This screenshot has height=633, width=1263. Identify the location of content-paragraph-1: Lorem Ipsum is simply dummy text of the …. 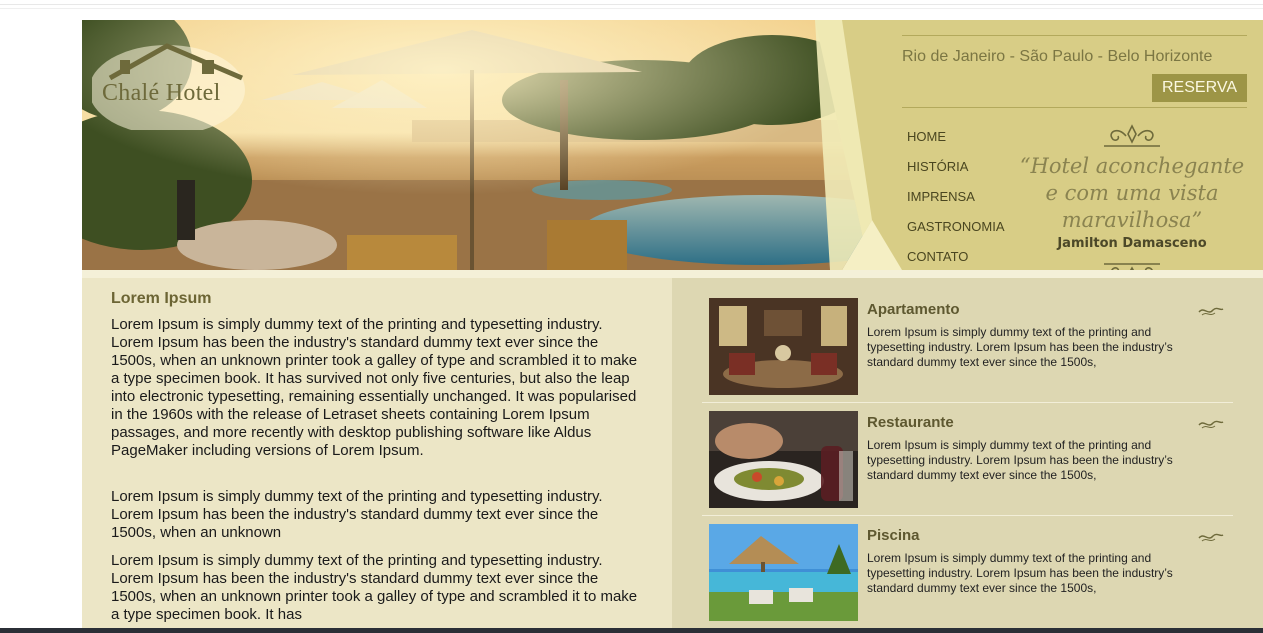
(374, 387).